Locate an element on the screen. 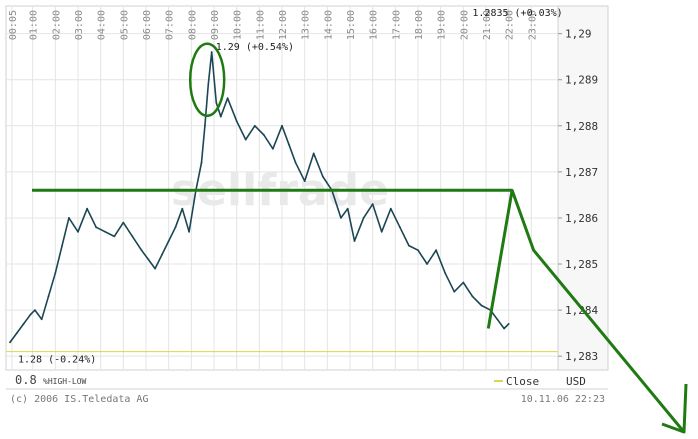 This screenshot has width=698, height=439. x-tick-label: 12:00 is located at coordinates (283, 25).